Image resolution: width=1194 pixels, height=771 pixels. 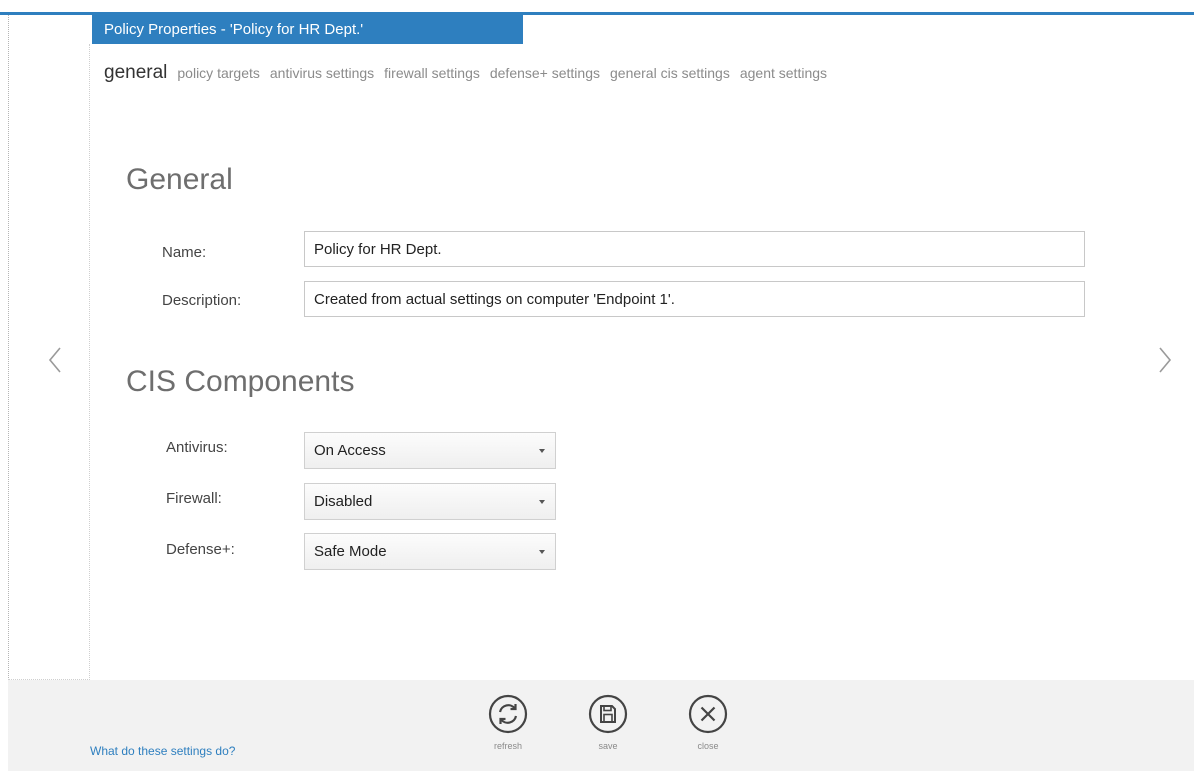 I want to click on name-field, so click(x=694, y=249).